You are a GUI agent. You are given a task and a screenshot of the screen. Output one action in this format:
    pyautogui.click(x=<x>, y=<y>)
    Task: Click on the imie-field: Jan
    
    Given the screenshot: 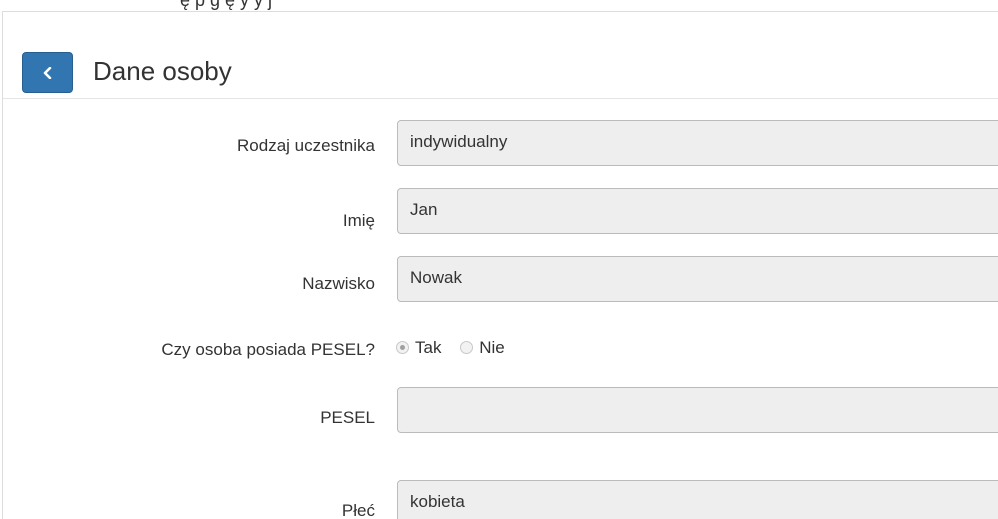 What is the action you would take?
    pyautogui.click(x=697, y=211)
    